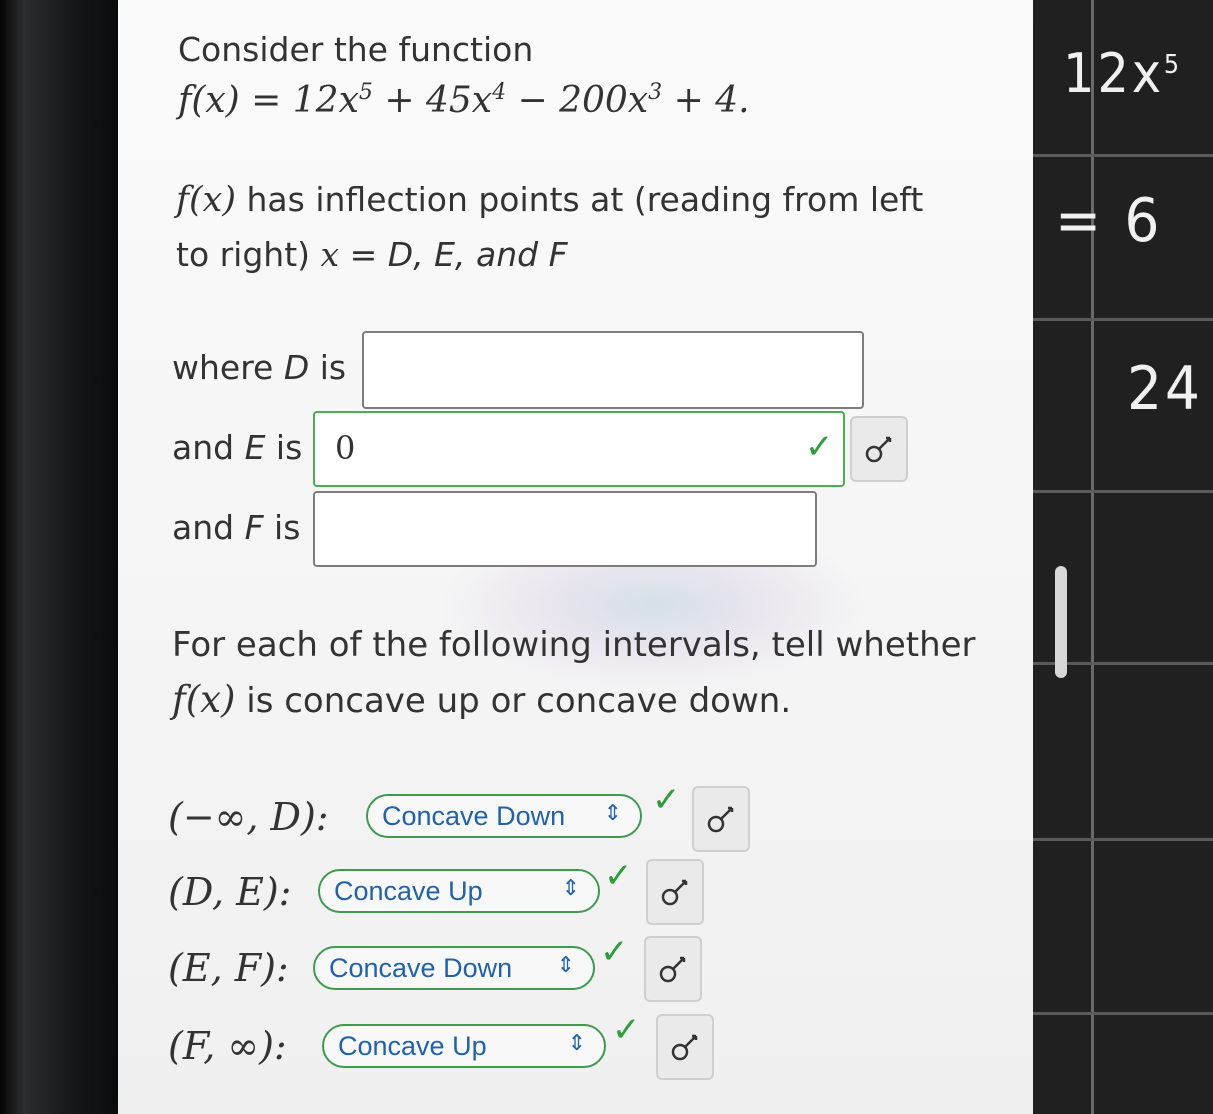  What do you see at coordinates (1109, 221) in the screenshot?
I see `handwritten-equals-6: = 6` at bounding box center [1109, 221].